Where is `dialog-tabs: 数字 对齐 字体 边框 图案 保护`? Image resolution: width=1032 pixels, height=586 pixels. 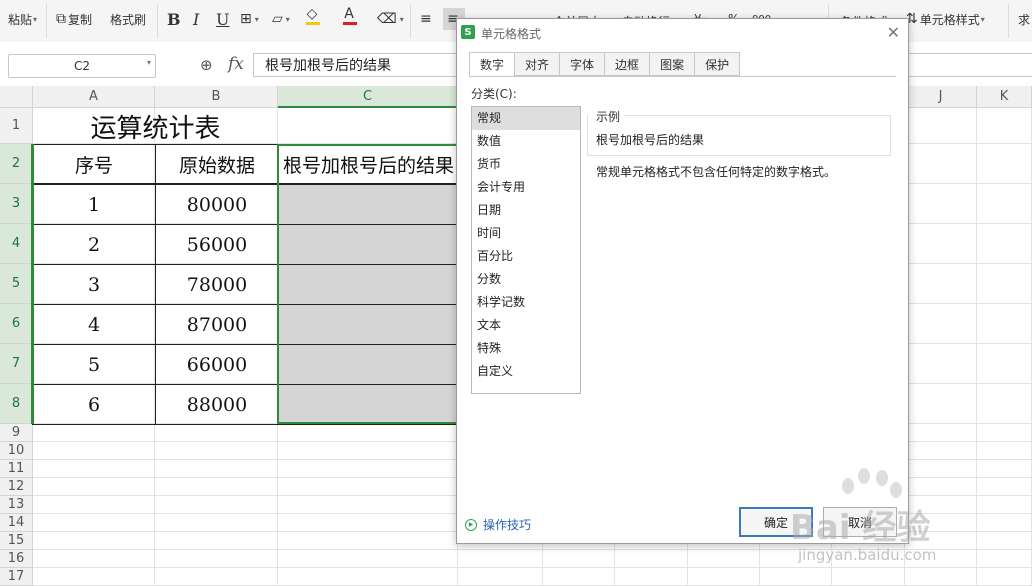 dialog-tabs: 数字 对齐 字体 边框 图案 保护 is located at coordinates (605, 64).